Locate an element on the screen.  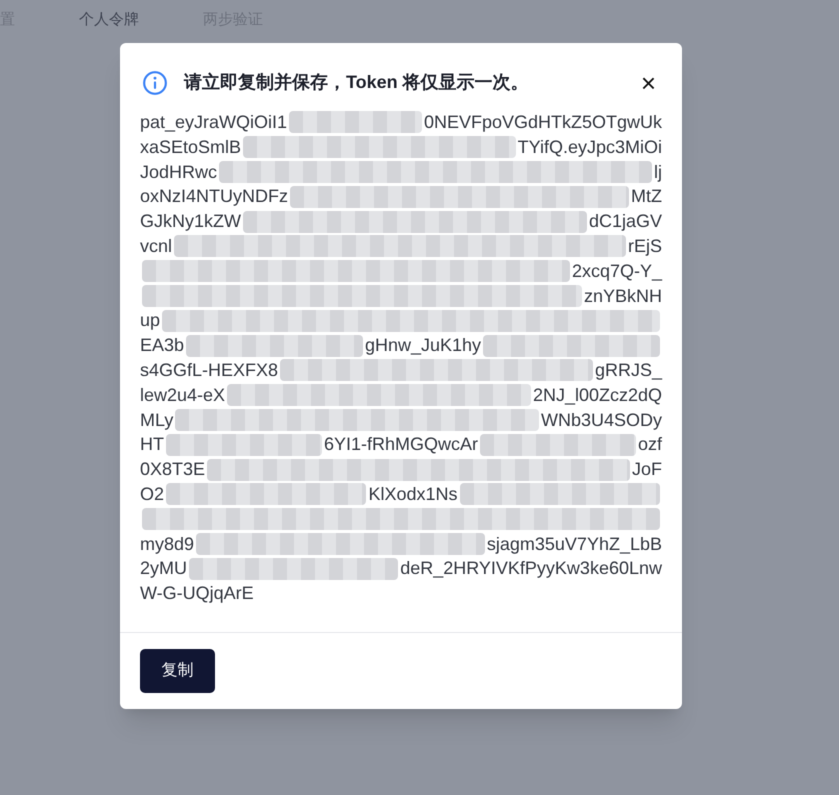
token-text: WNb3U4SODy is located at coordinates (601, 420).